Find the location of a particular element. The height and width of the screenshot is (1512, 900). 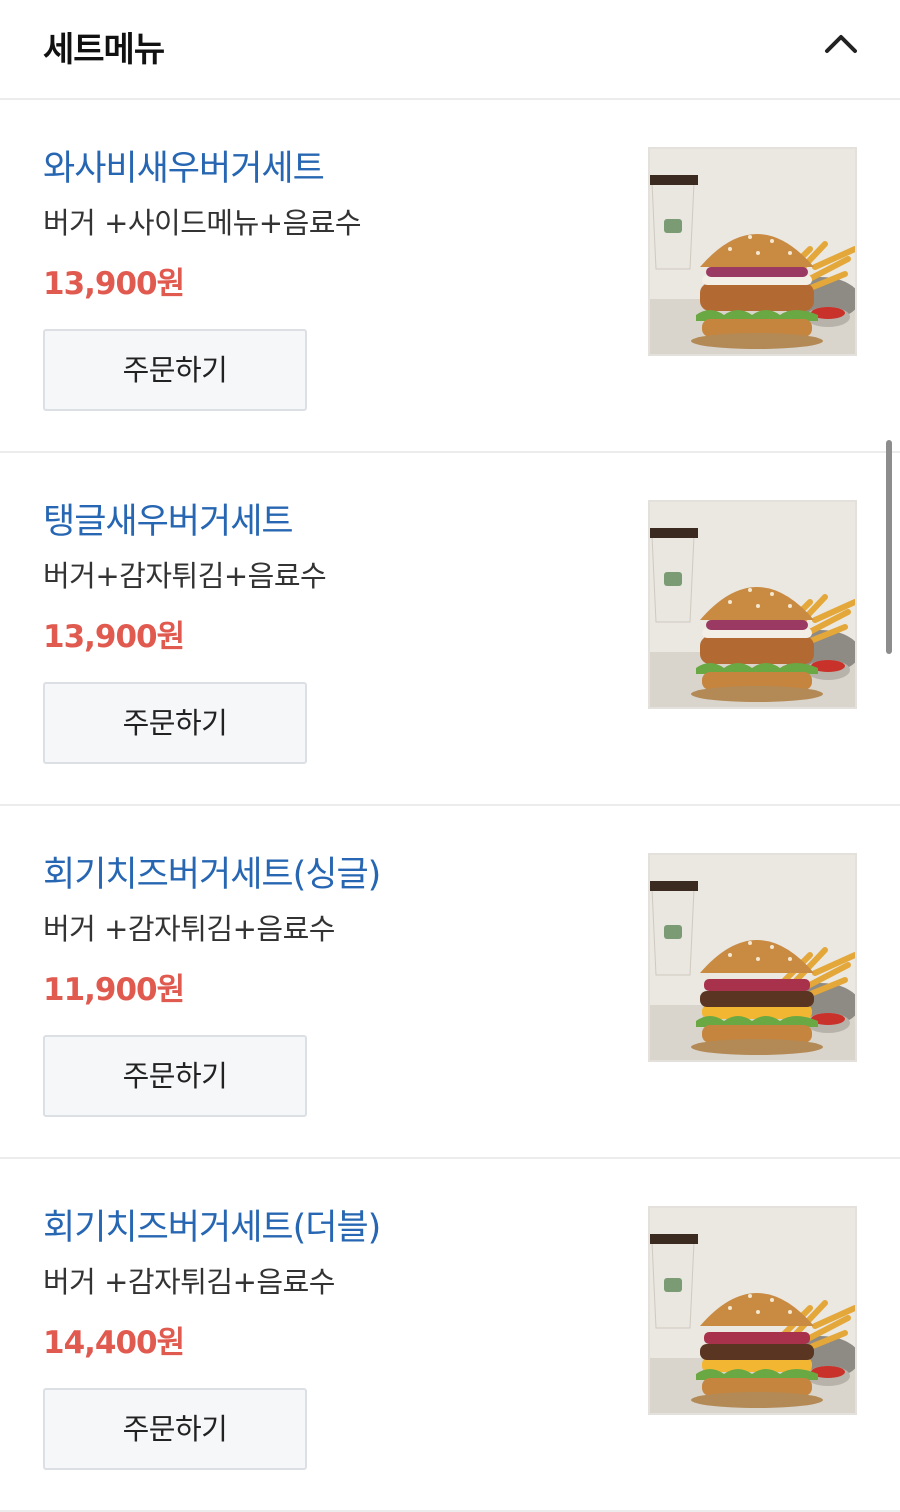

item-price: 11,900원 is located at coordinates (114, 990).